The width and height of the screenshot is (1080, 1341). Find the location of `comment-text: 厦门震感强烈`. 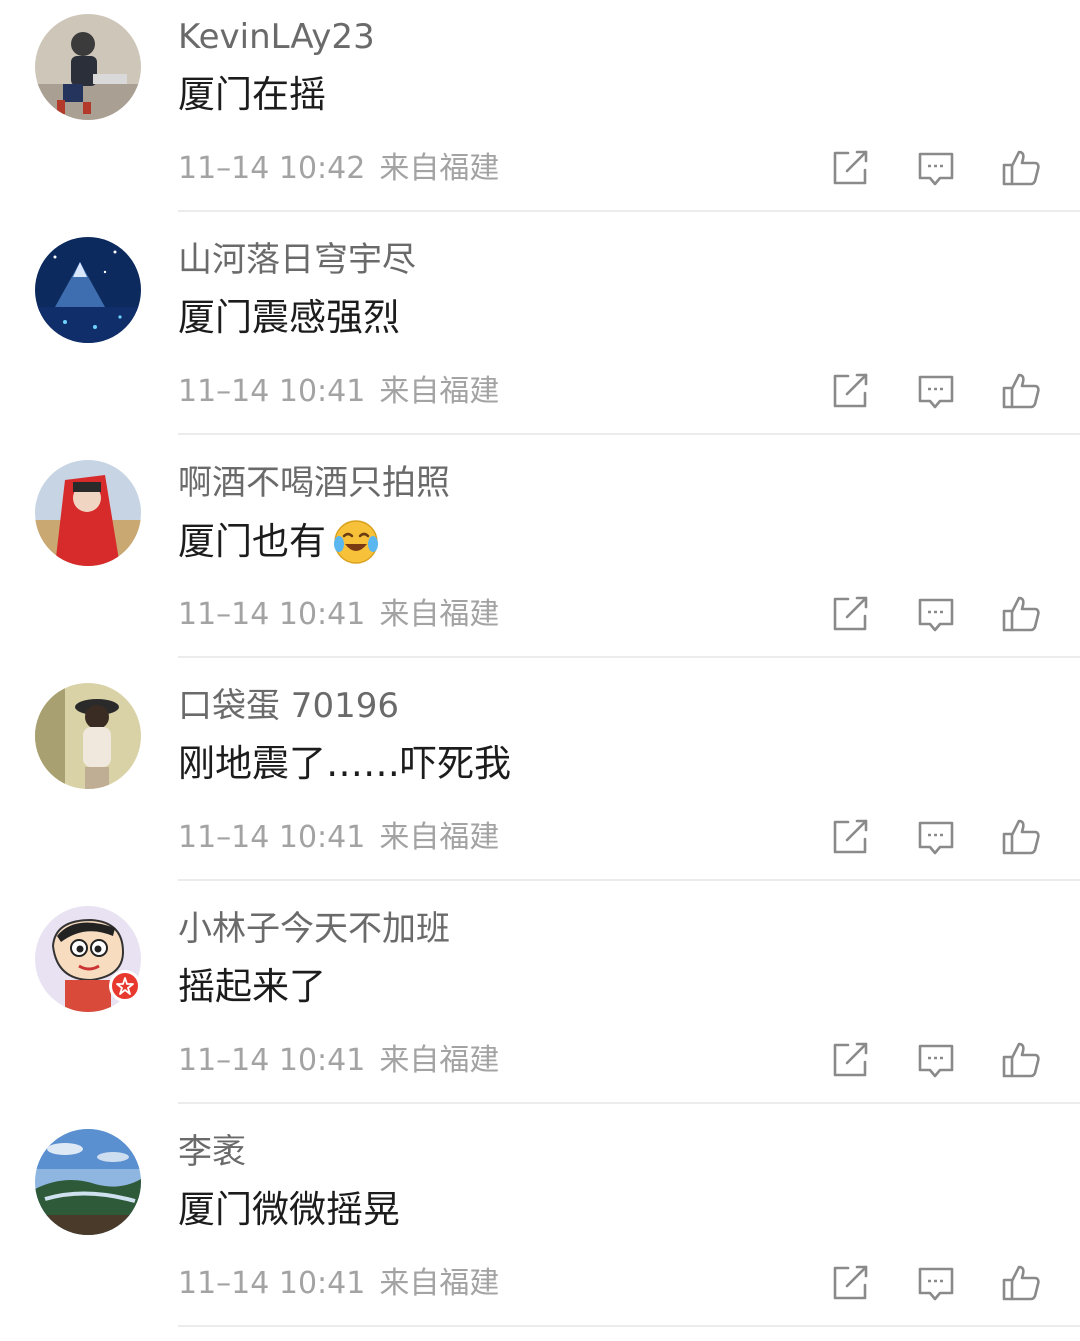

comment-text: 厦门震感强烈 is located at coordinates (289, 318).